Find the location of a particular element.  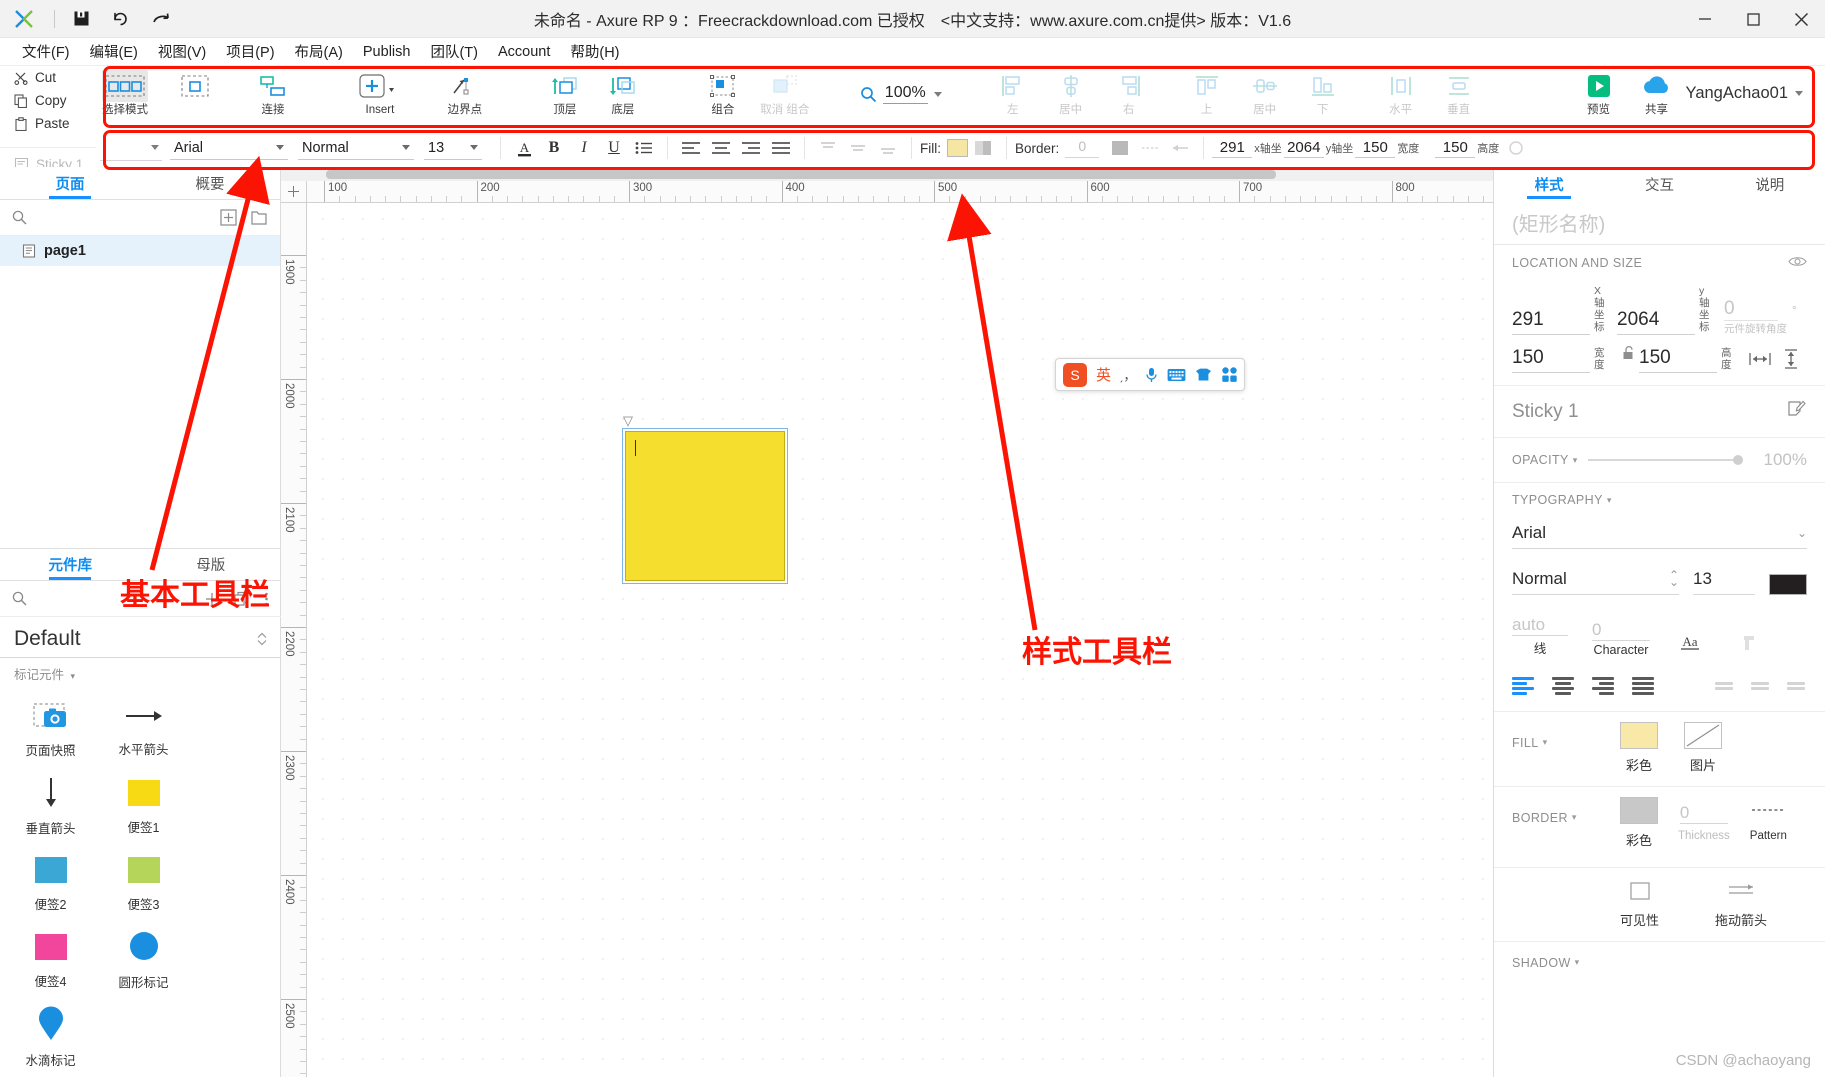

sogou-logo-icon: S is located at coordinates (1075, 375).